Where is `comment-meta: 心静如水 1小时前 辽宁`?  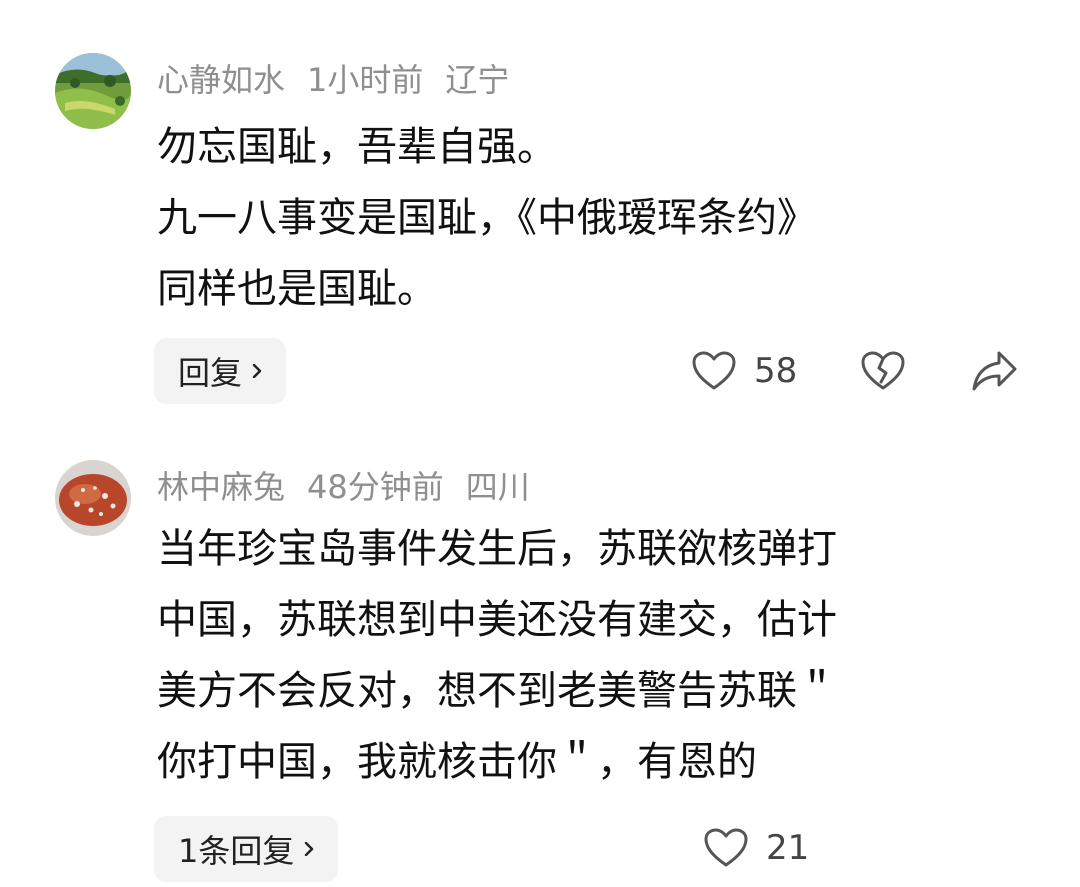 comment-meta: 心静如水 1小时前 辽宁 is located at coordinates (344, 80).